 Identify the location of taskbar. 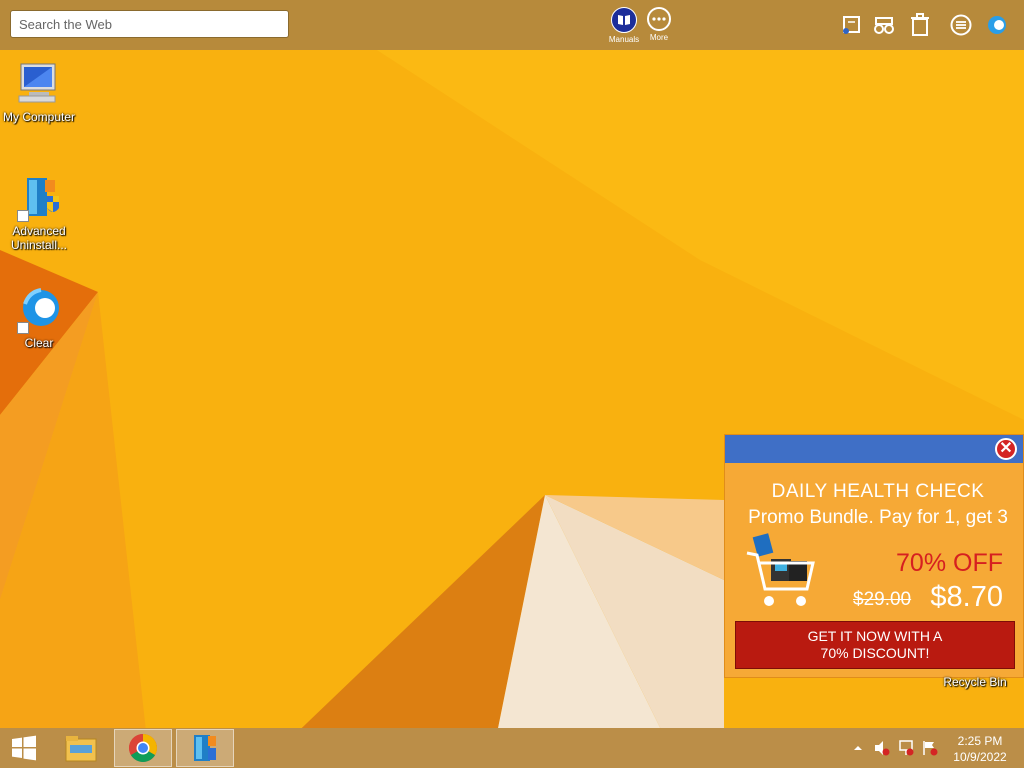
(512, 748).